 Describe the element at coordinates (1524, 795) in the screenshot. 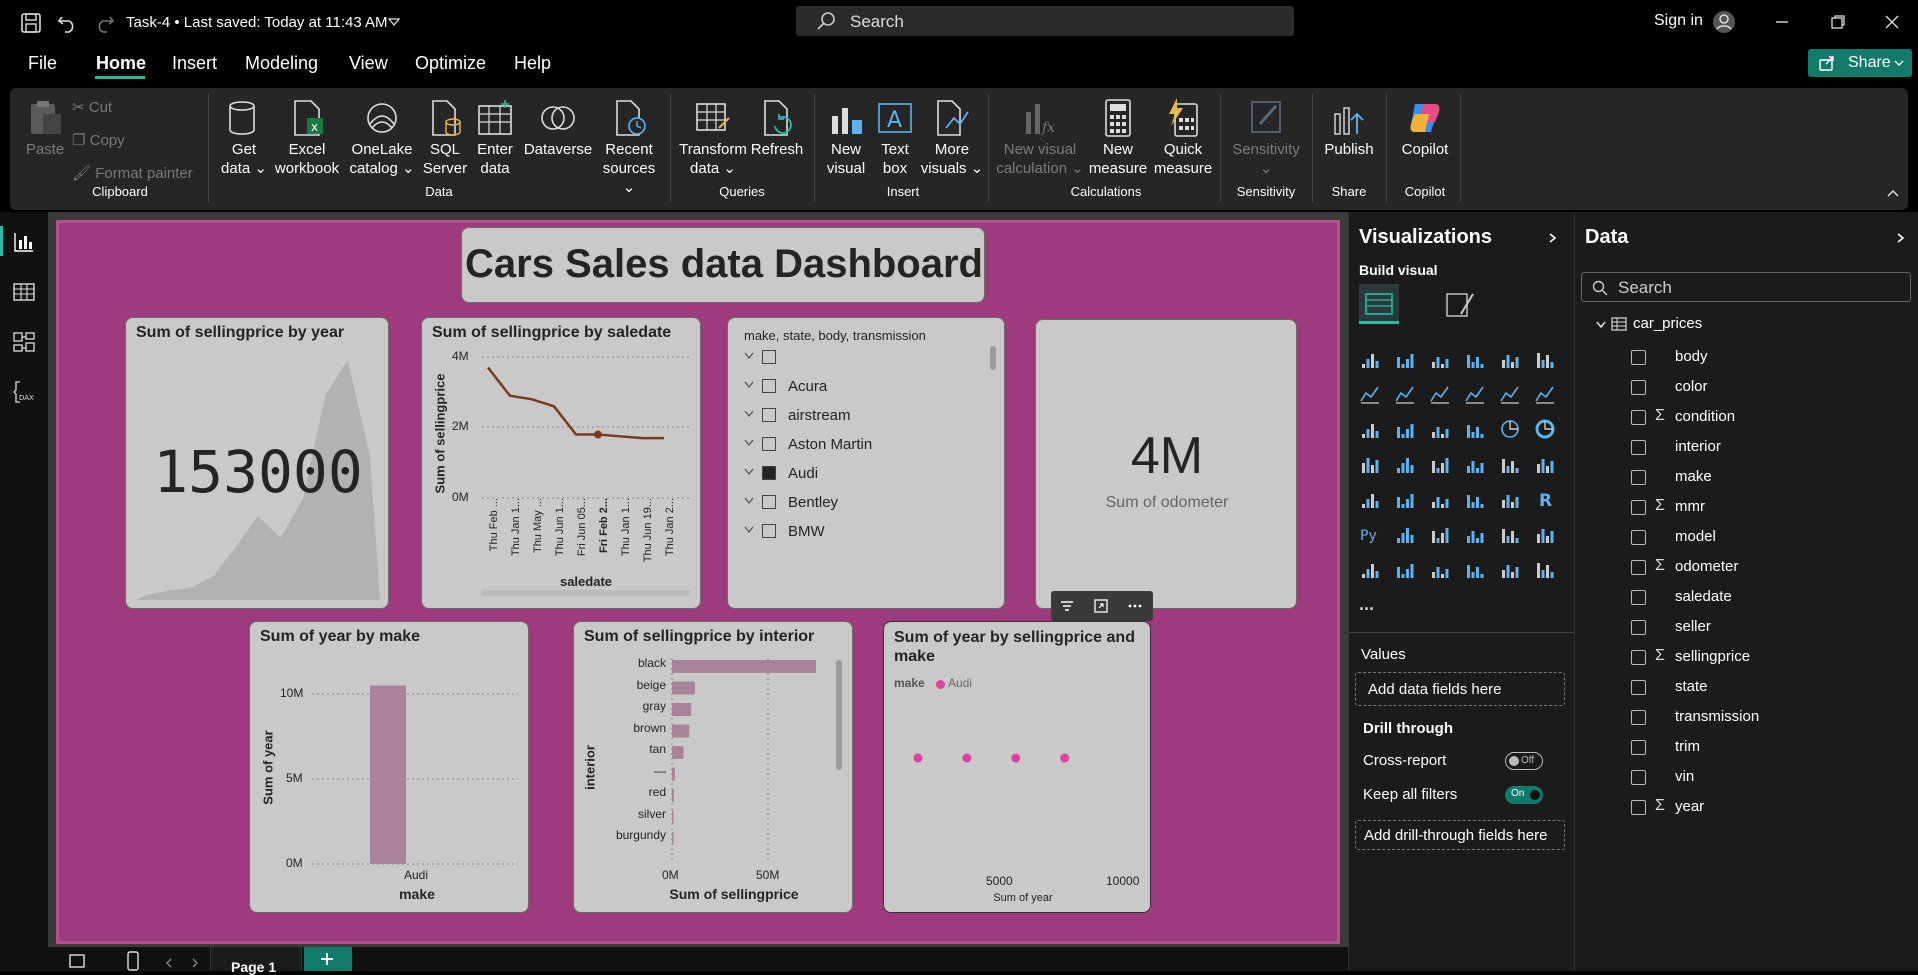

I see `keep-filters-toggle: On` at that location.